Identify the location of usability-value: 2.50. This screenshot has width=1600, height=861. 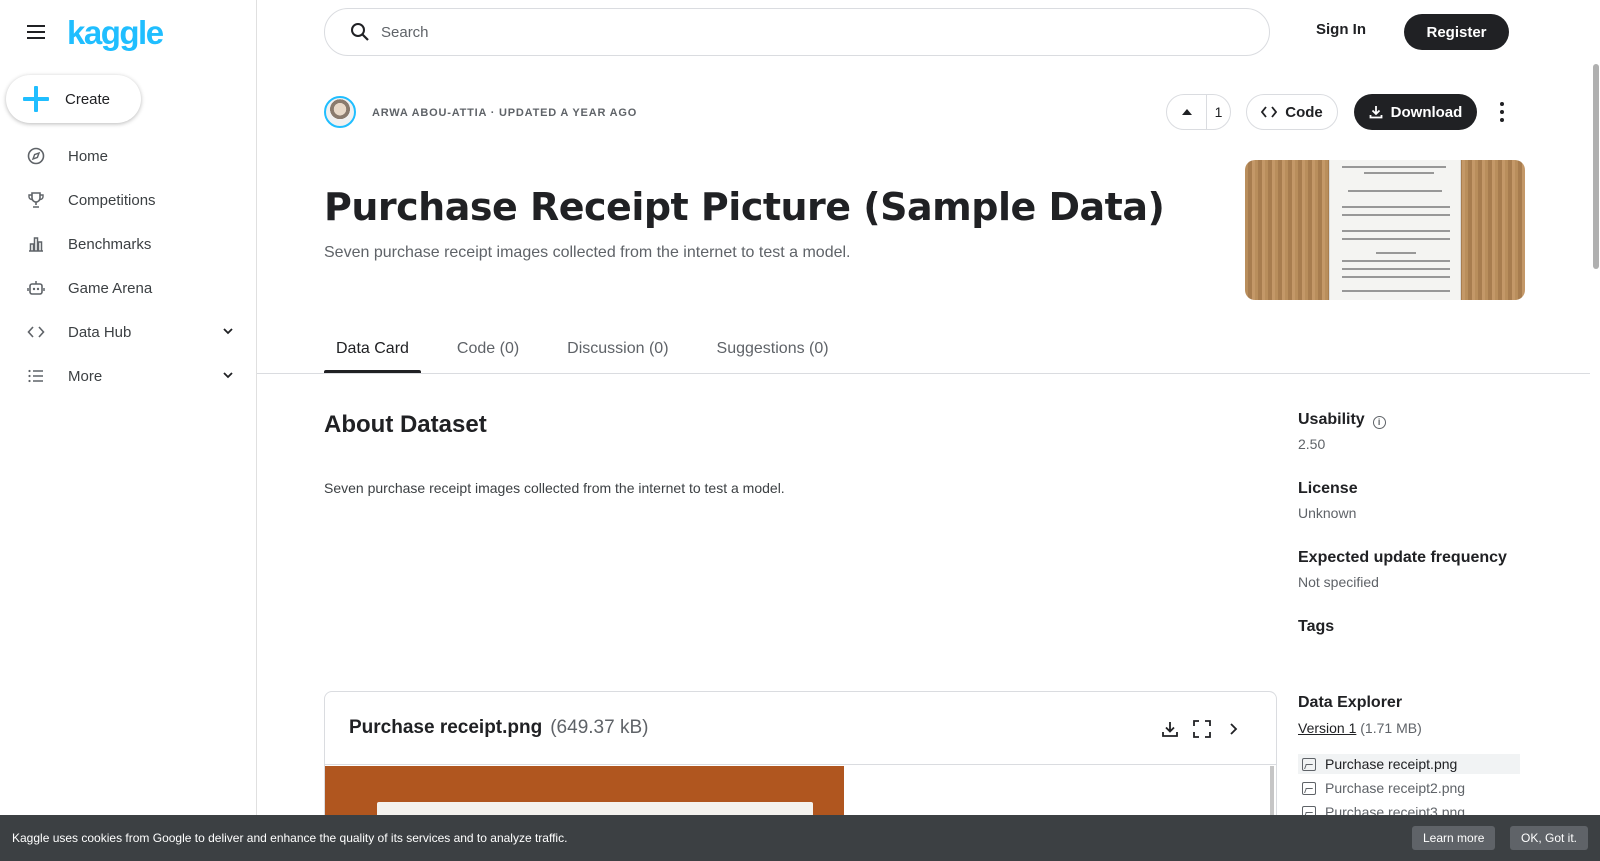
(1312, 444).